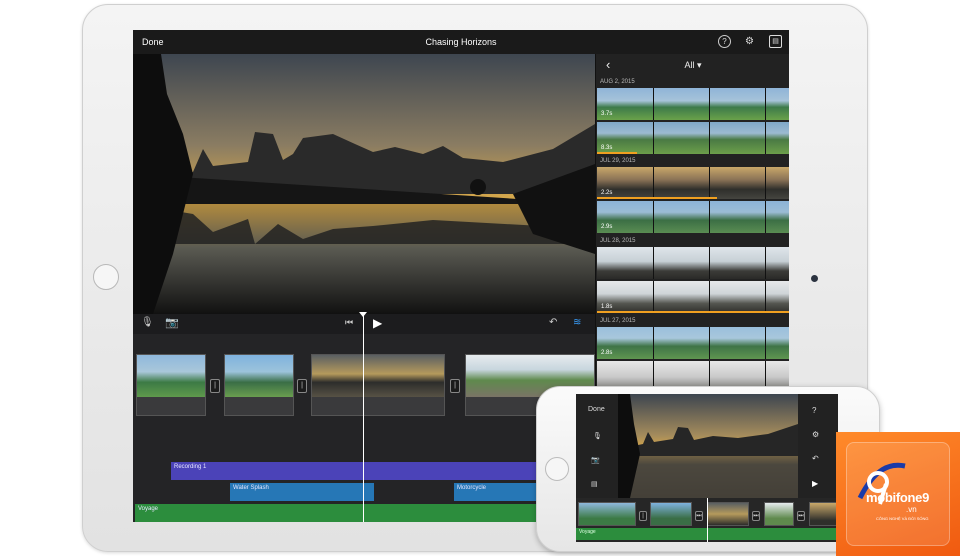 Image resolution: width=960 pixels, height=556 pixels. Describe the element at coordinates (607, 307) in the screenshot. I see `clip-duration: 1.8s` at that location.